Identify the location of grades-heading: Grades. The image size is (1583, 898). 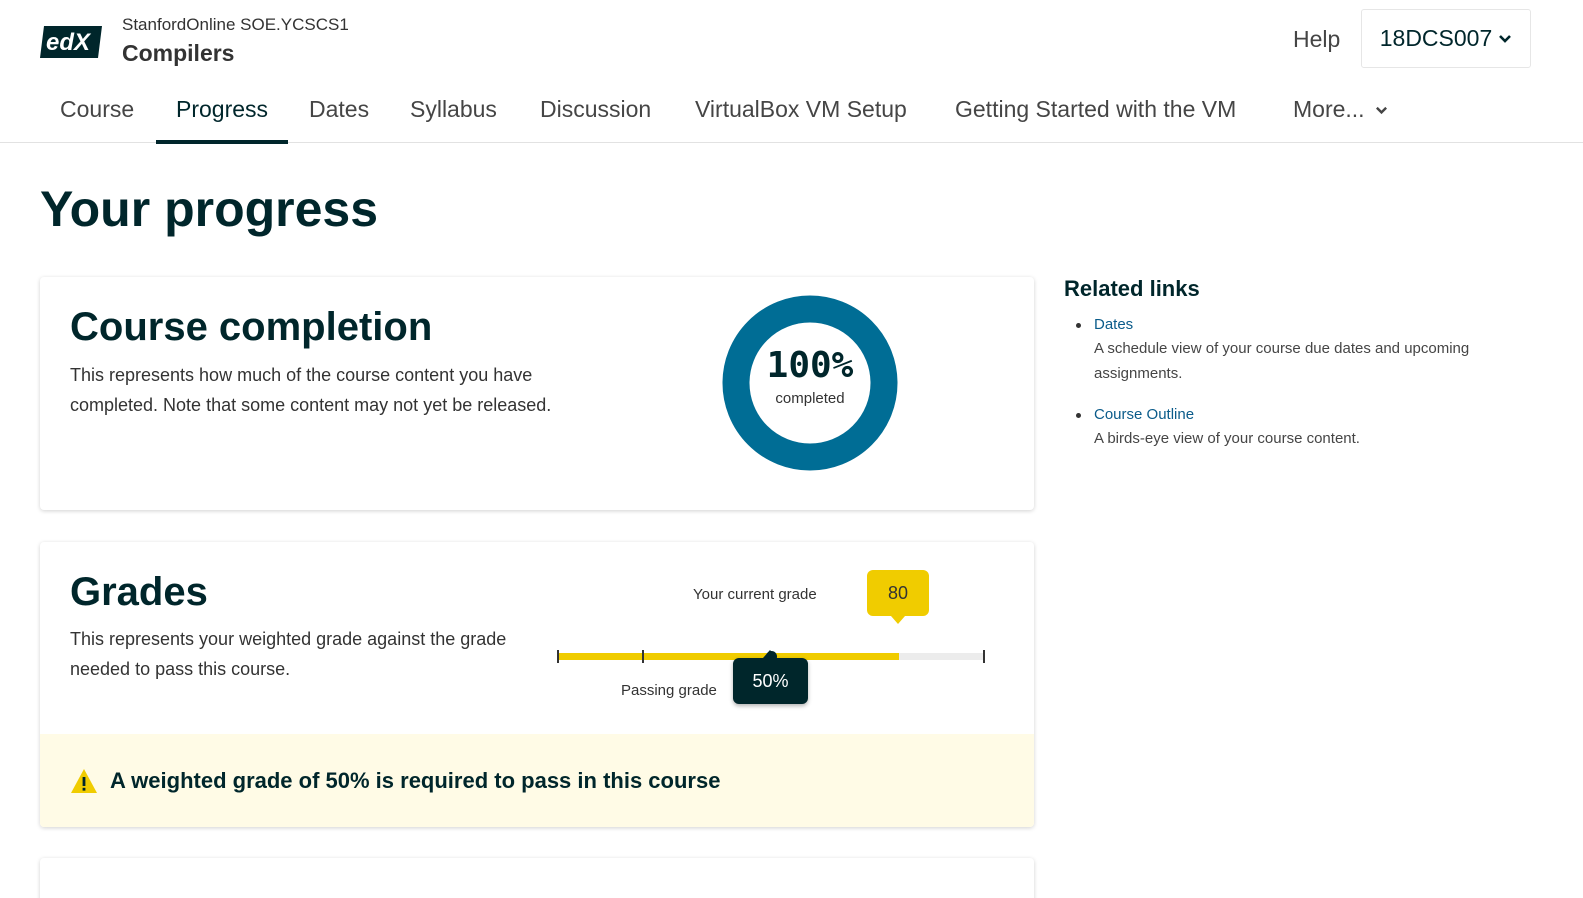
(139, 592).